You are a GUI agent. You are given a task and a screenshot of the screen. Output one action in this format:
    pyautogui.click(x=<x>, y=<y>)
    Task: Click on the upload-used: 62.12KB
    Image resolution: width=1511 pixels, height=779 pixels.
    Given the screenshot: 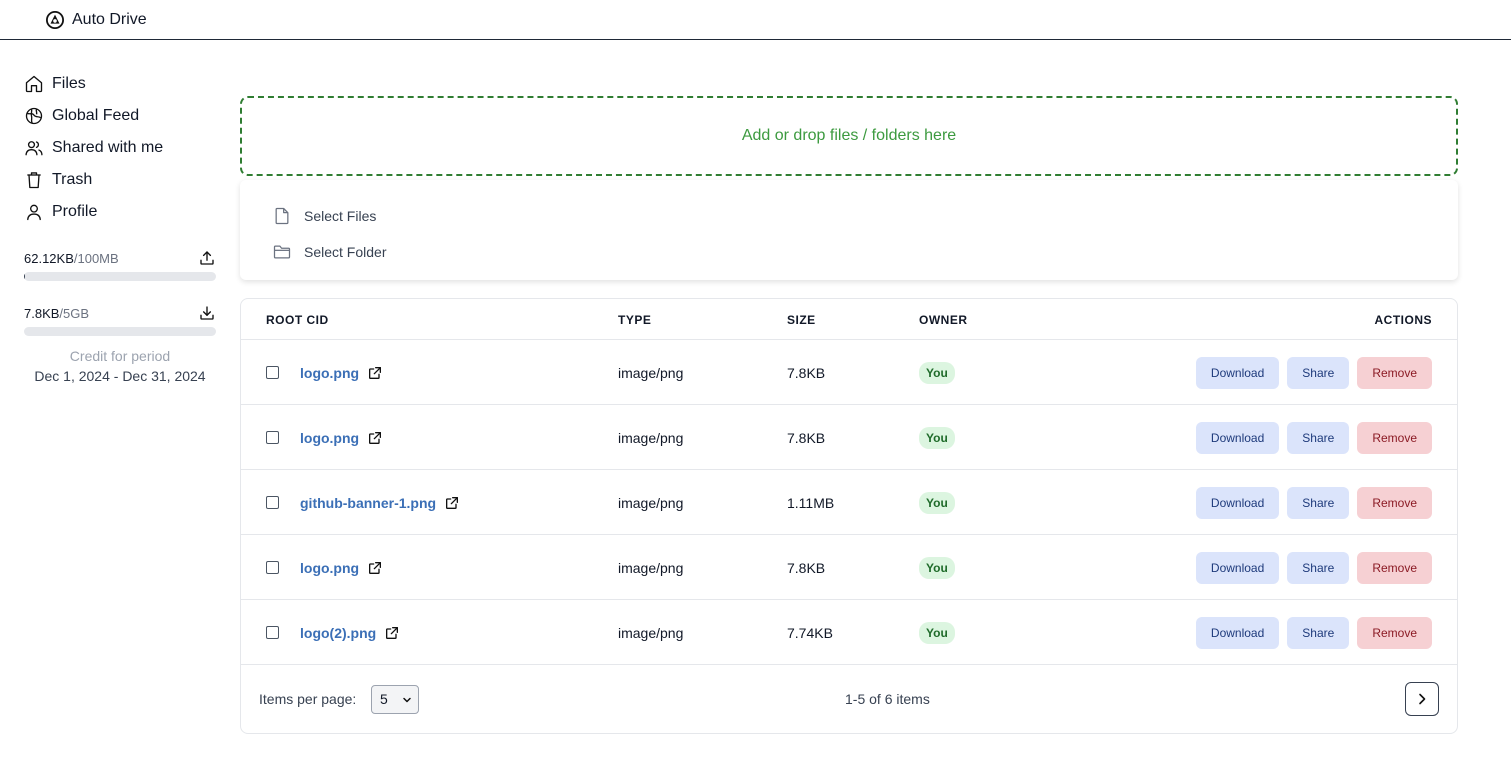 What is the action you would take?
    pyautogui.click(x=49, y=258)
    